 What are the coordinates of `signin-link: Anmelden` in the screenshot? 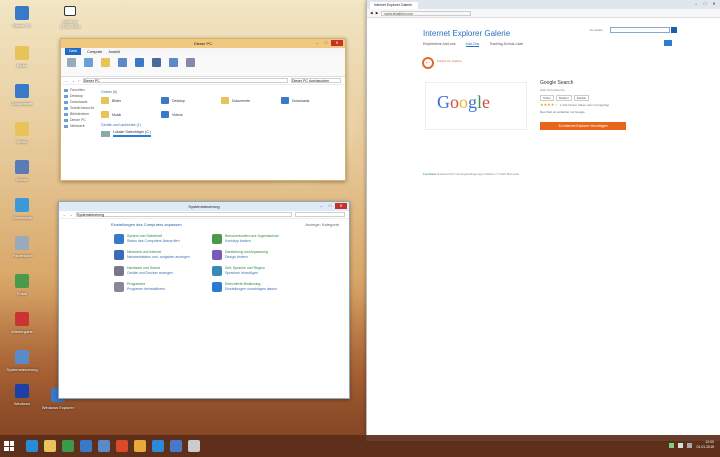 It's located at (596, 30).